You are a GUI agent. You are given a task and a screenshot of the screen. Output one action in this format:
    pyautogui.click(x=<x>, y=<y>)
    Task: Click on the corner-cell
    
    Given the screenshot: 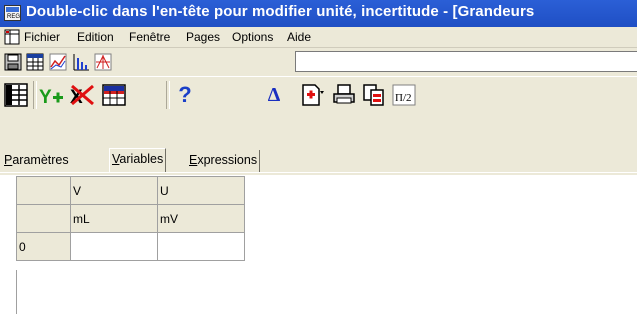 What is the action you would take?
    pyautogui.click(x=43, y=190)
    